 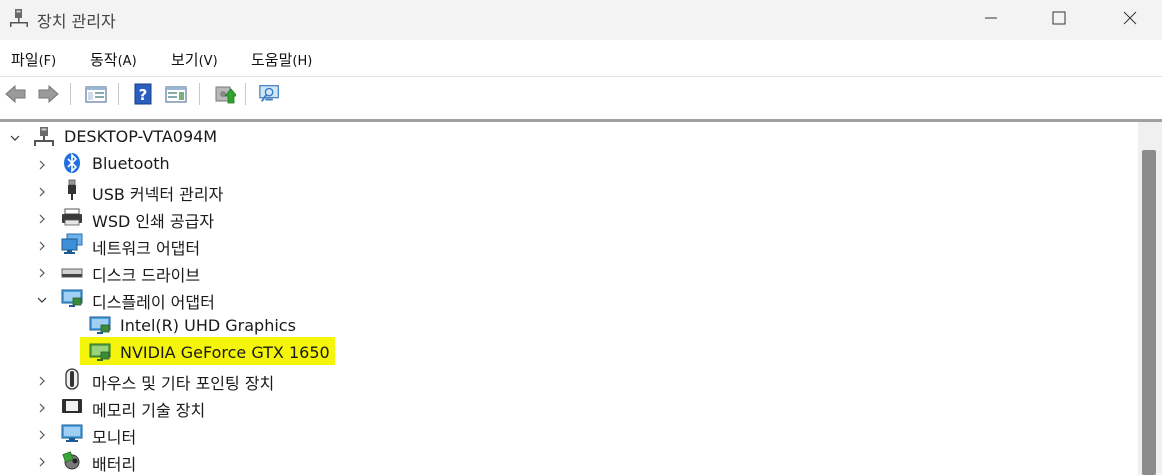 I want to click on tree-item-disk-drives: 디스크 드라이브, so click(x=146, y=274).